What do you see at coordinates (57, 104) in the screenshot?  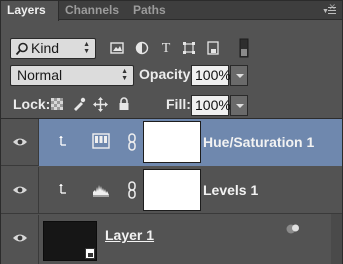 I see `lock-transparent-pixels-icon` at bounding box center [57, 104].